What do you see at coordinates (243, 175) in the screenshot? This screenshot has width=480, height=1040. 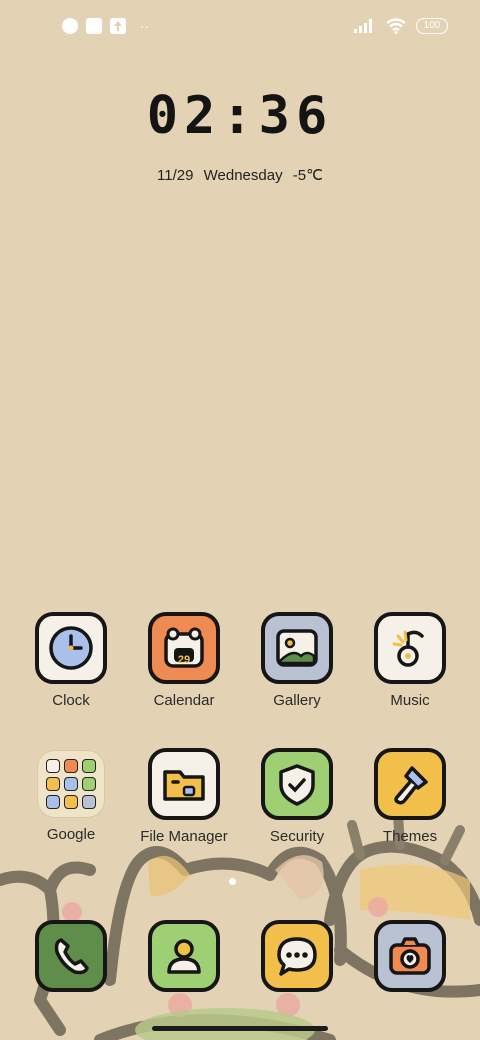 I see `weekday-text: Wednesday` at bounding box center [243, 175].